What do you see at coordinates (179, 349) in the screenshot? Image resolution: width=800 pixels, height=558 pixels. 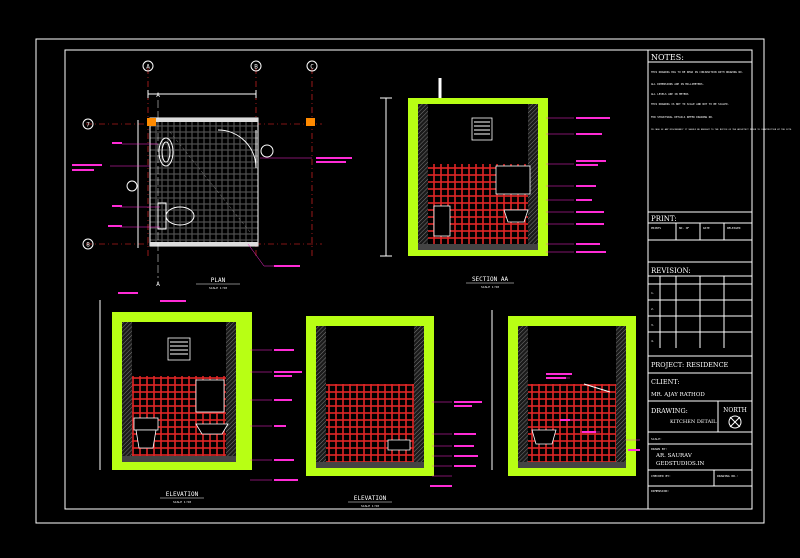 I see `exhaust-fan-icon-elev` at bounding box center [179, 349].